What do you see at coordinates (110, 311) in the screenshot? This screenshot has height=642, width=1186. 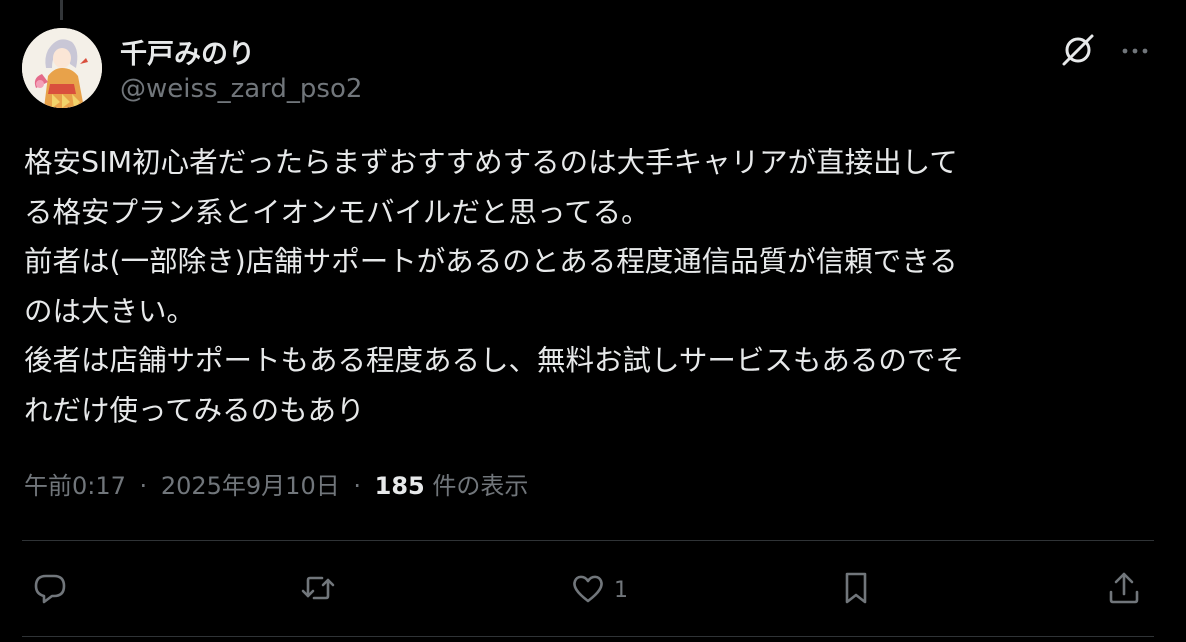 I see `post-text-line: のは大きい。` at bounding box center [110, 311].